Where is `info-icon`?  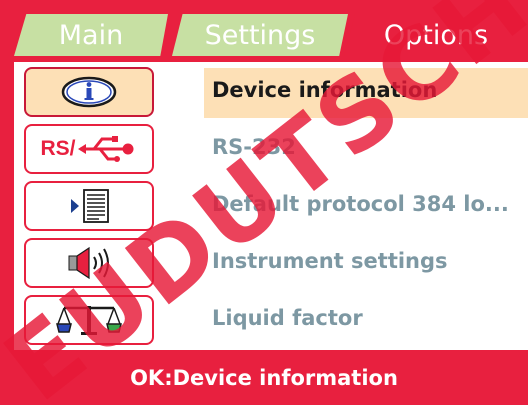
info-icon is located at coordinates (89, 92).